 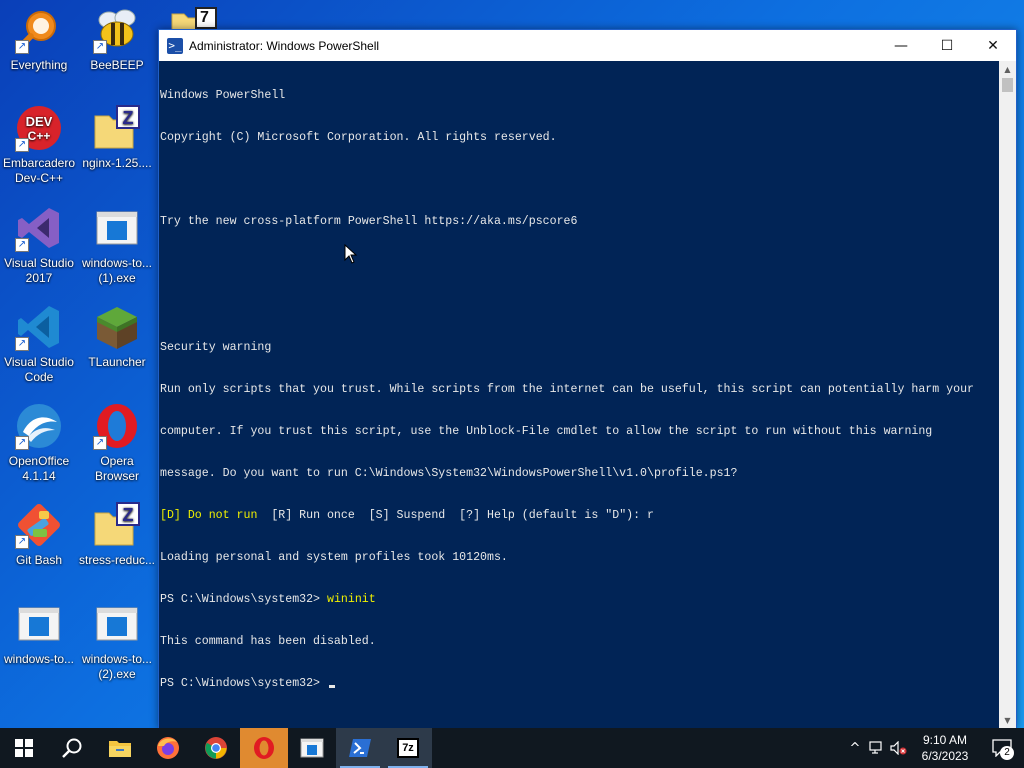 What do you see at coordinates (351, 254) in the screenshot?
I see `mouse-pointer-icon` at bounding box center [351, 254].